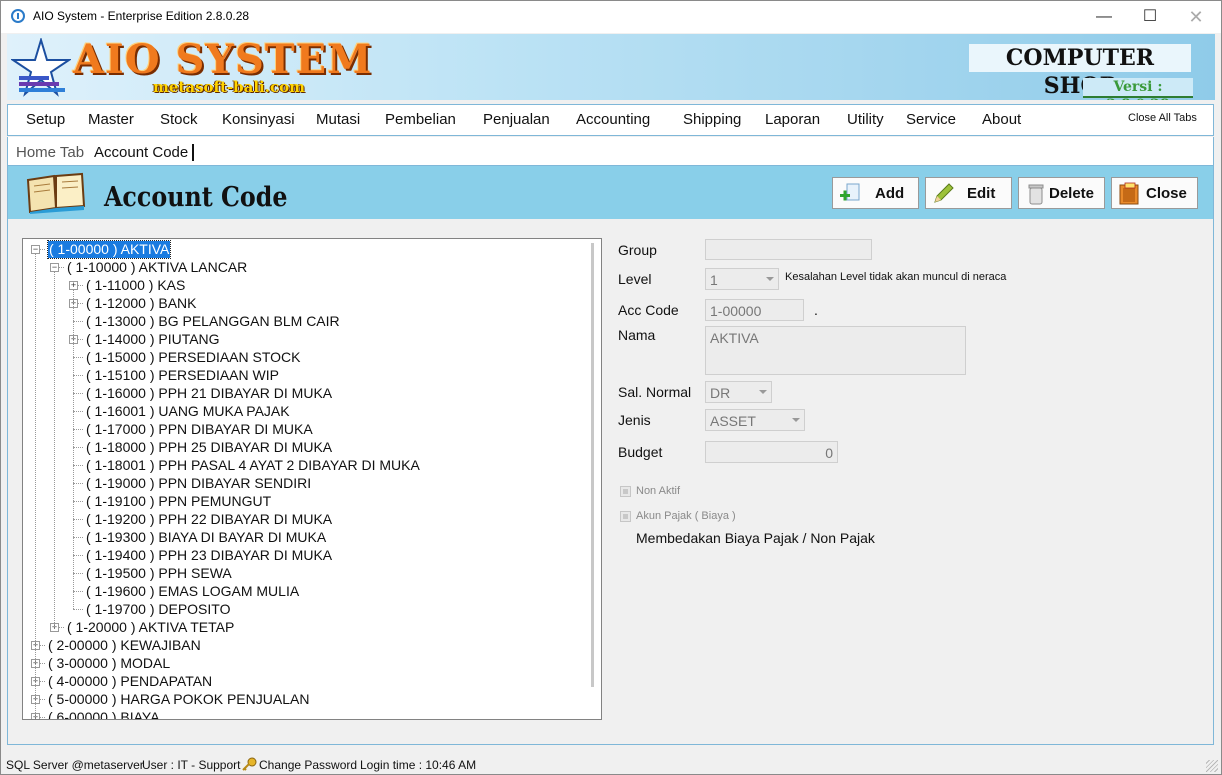 The image size is (1222, 775). What do you see at coordinates (1080, 71) in the screenshot?
I see `shop-name: COMPUTER SHOP` at bounding box center [1080, 71].